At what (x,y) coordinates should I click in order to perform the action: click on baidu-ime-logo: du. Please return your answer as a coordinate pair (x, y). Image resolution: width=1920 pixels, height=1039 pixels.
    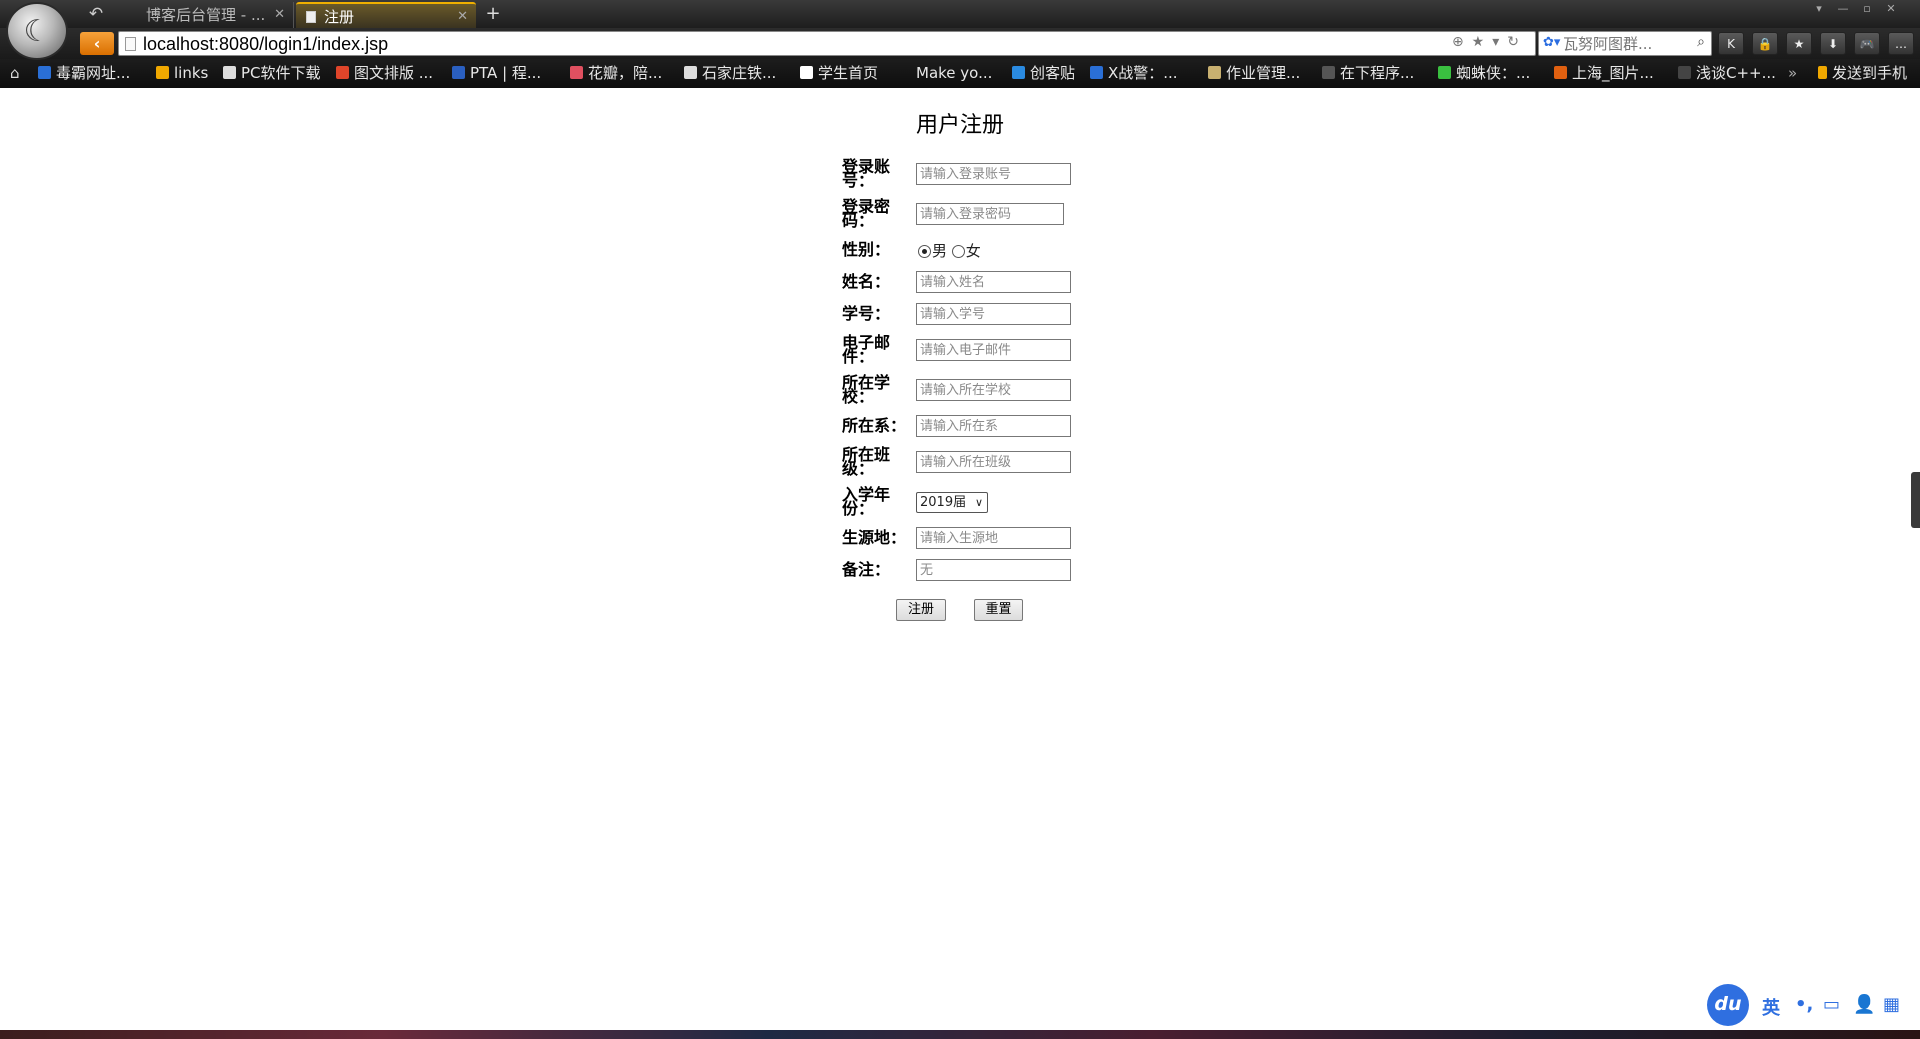
    Looking at the image, I should click on (1728, 1005).